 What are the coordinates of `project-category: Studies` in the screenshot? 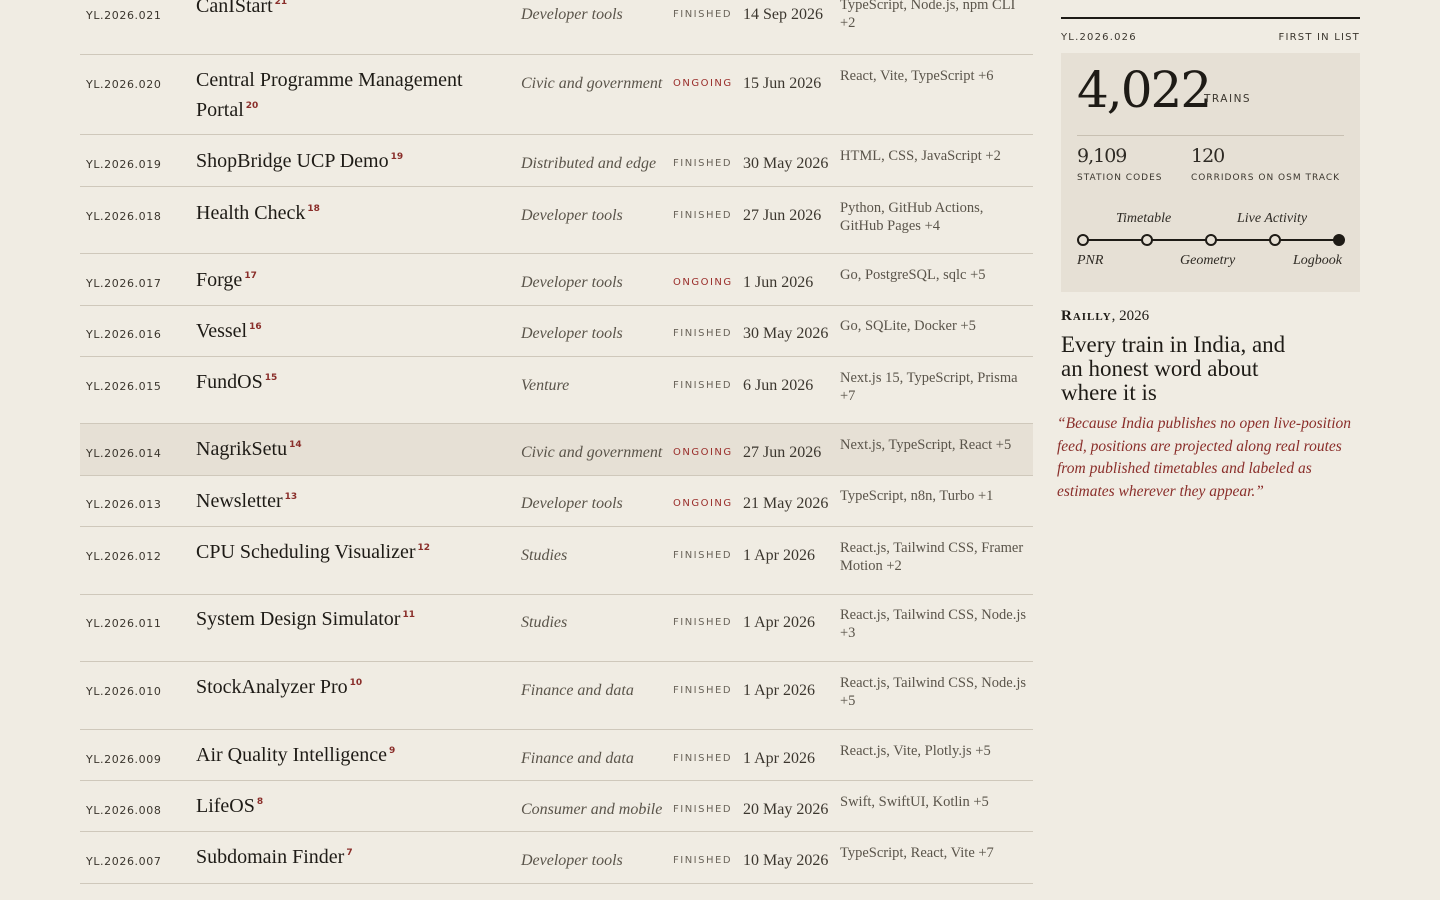 It's located at (544, 623).